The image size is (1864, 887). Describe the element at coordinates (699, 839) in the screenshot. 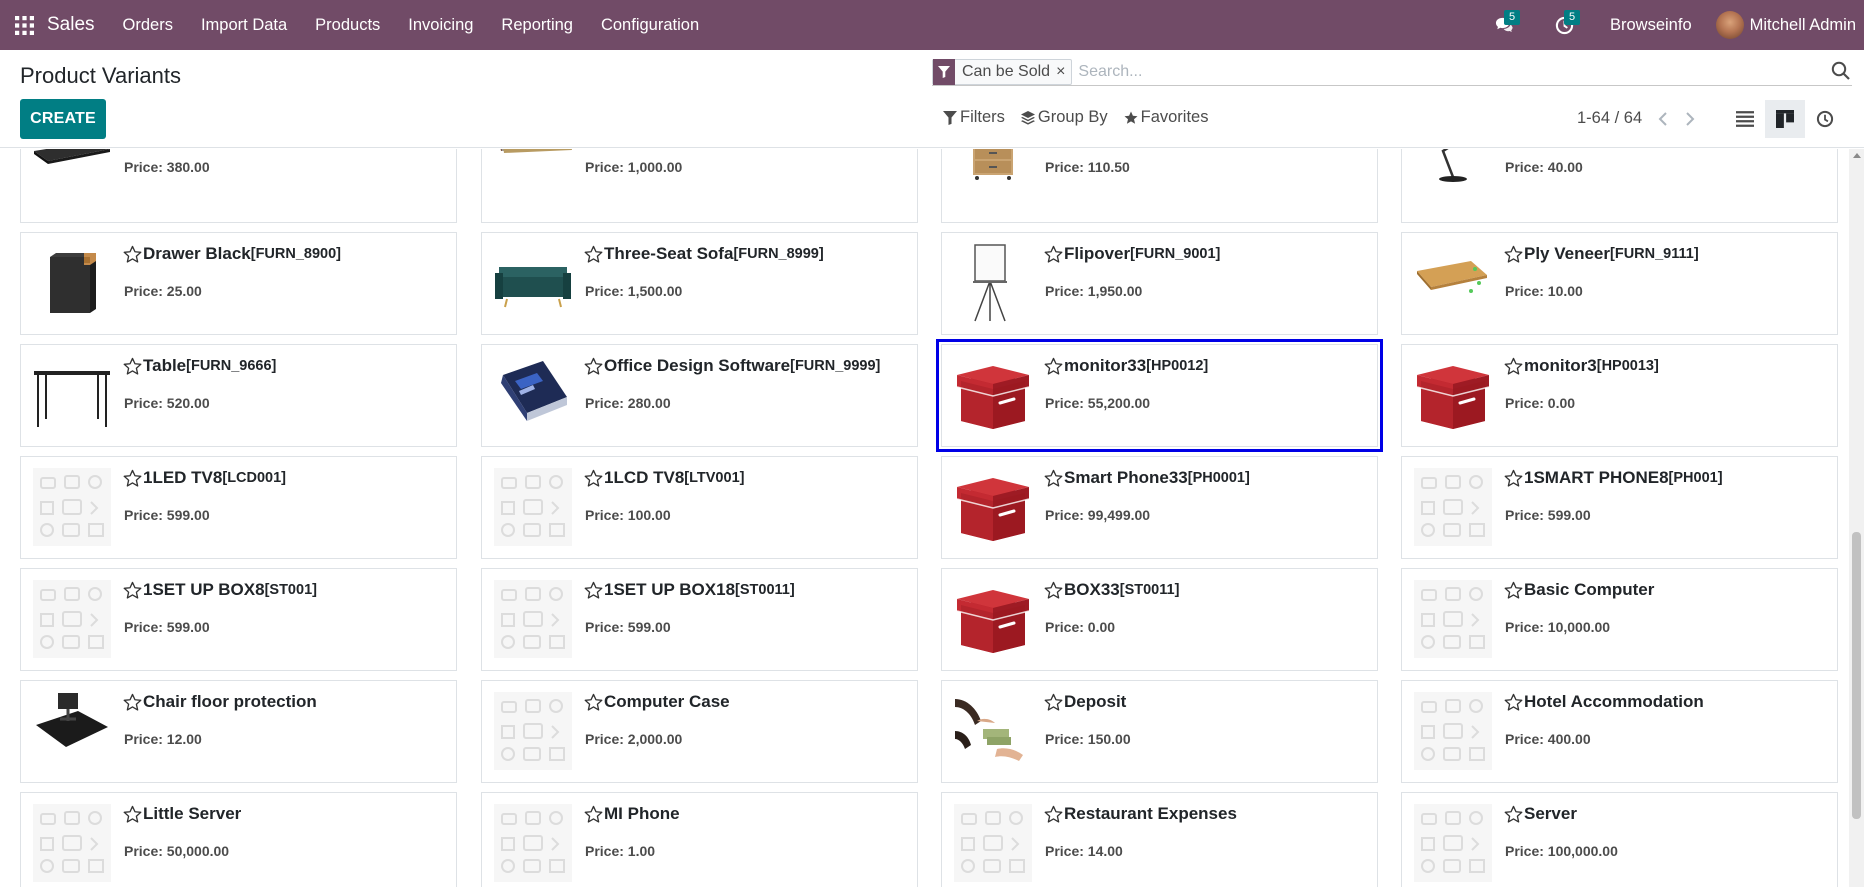

I see `product-card: MI Phone Price: 1.00` at that location.